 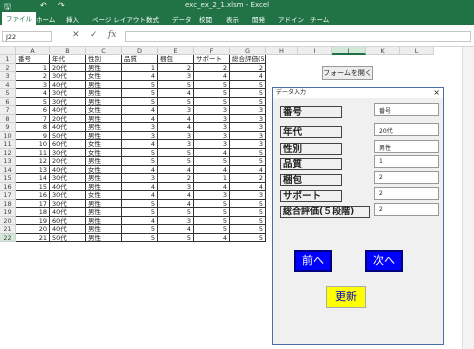 What do you see at coordinates (8, 135) in the screenshot?
I see `row-header: 10` at bounding box center [8, 135].